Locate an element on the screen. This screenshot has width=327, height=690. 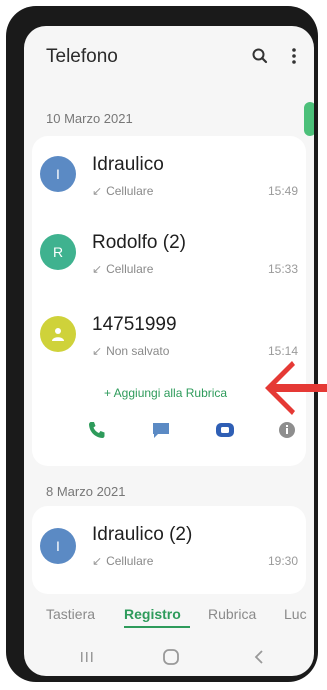
back-icon is located at coordinates (259, 657).